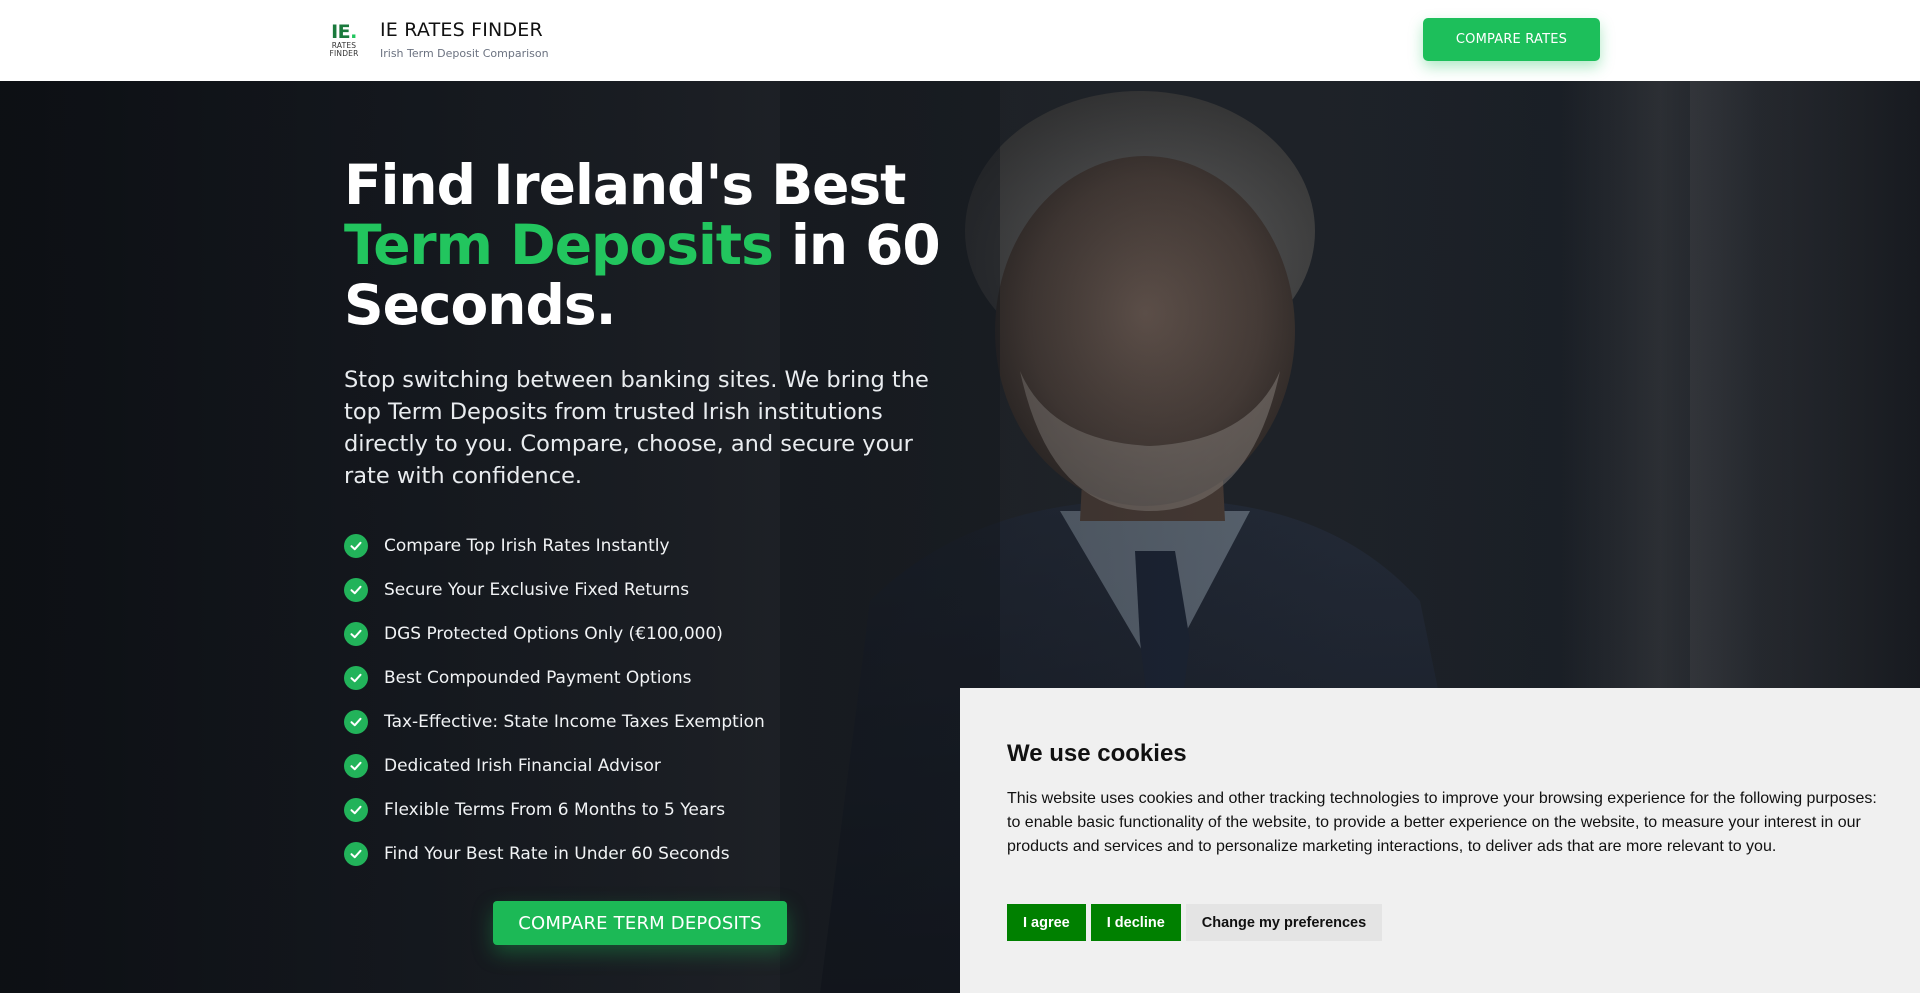 This screenshot has height=993, width=1920. Describe the element at coordinates (865, 245) in the screenshot. I see `hero-title-part-2: in 60` at that location.